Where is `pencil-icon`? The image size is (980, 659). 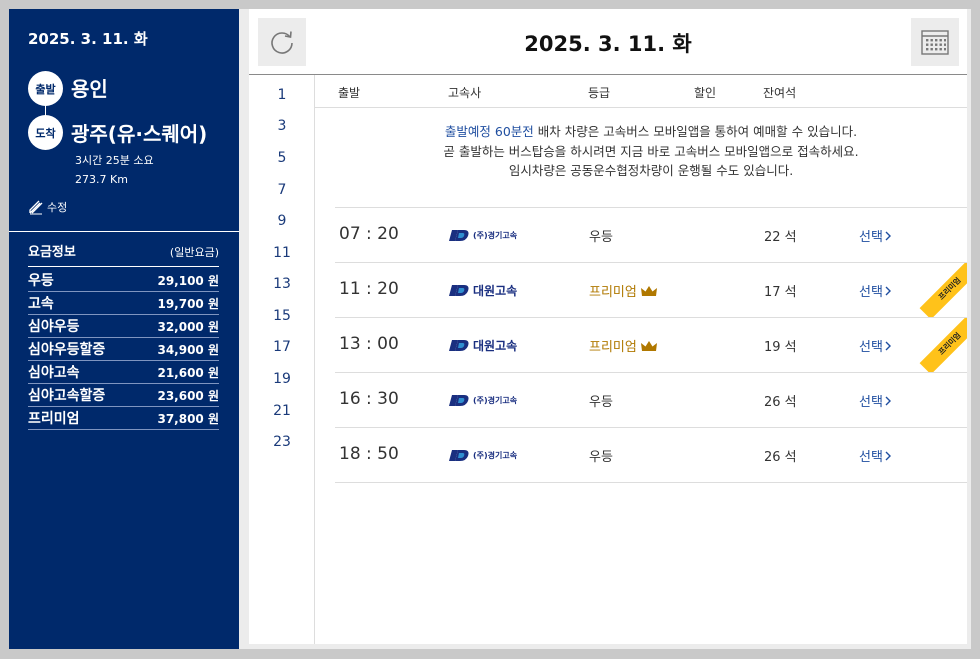
pencil-icon is located at coordinates (36, 207).